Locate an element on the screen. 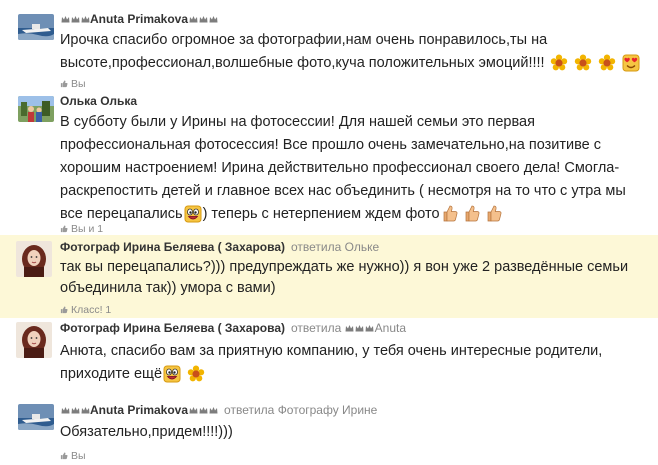 The height and width of the screenshot is (465, 658). comment-text-continued: ) теперь с нетерпением ждем фото is located at coordinates (321, 214).